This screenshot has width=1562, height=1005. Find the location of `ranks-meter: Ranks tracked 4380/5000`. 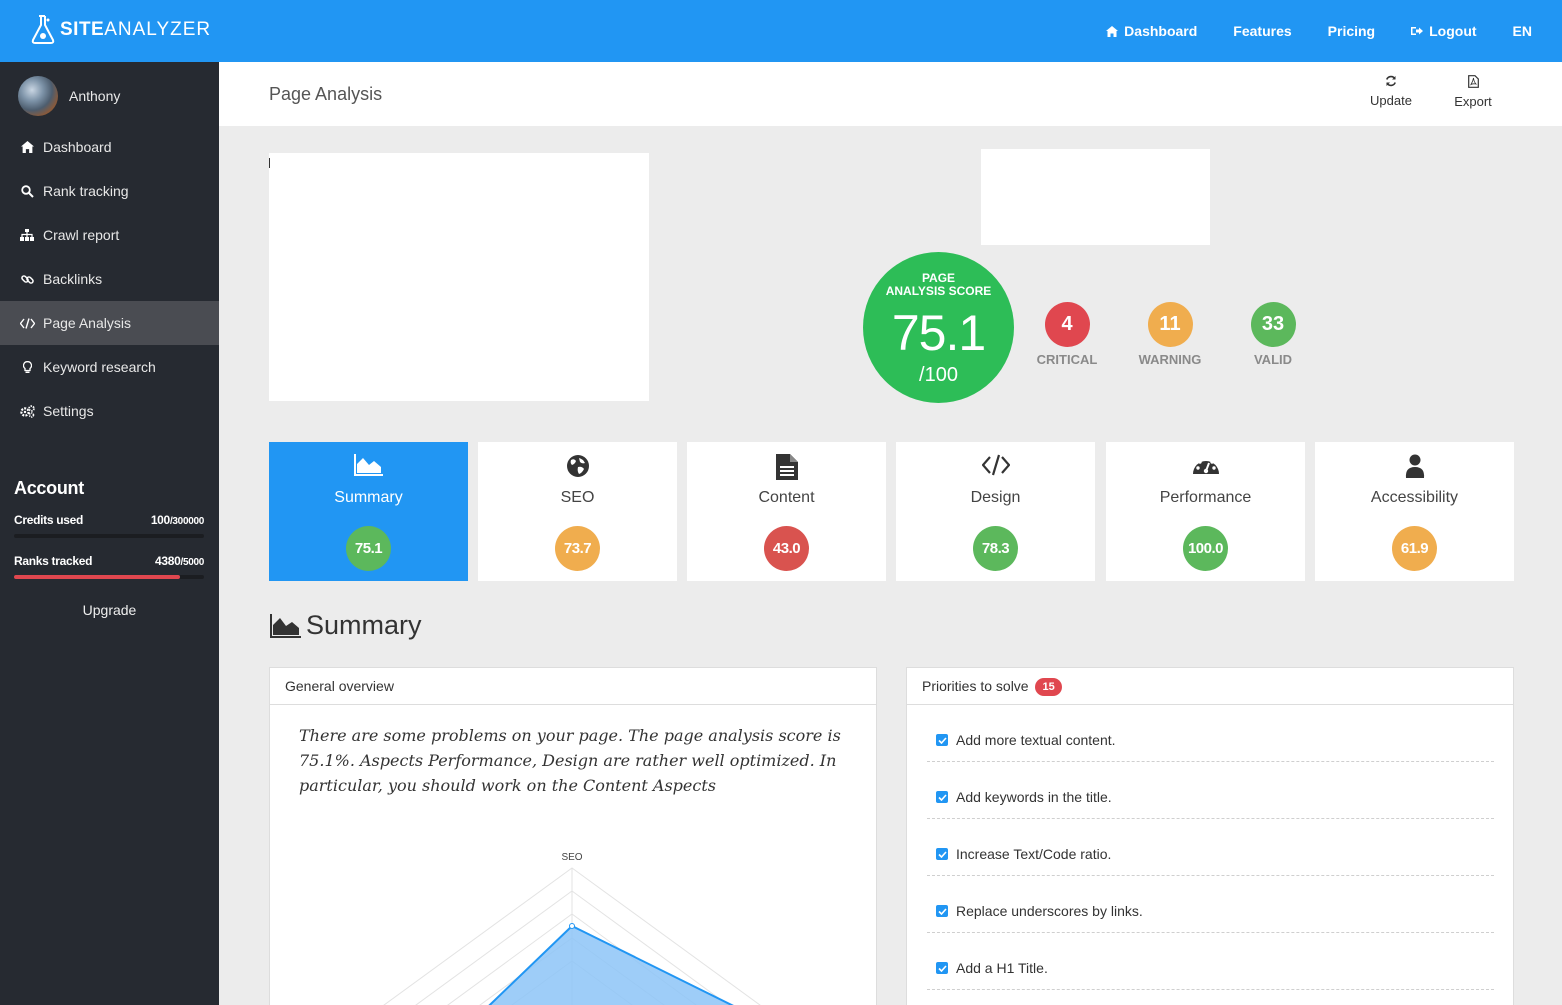

ranks-meter: Ranks tracked 4380/5000 is located at coordinates (109, 566).